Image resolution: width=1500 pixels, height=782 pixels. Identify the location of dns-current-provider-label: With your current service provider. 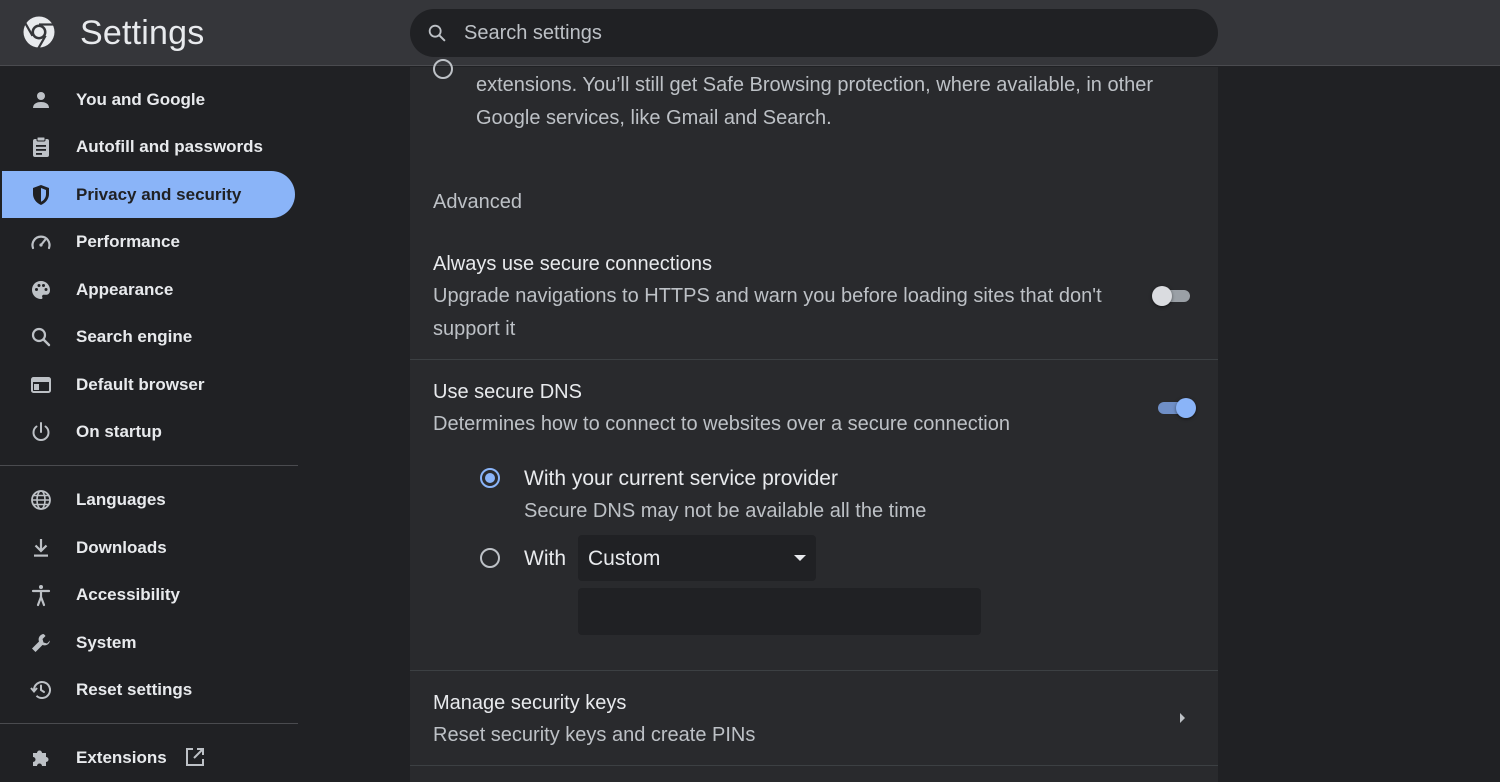
(681, 479).